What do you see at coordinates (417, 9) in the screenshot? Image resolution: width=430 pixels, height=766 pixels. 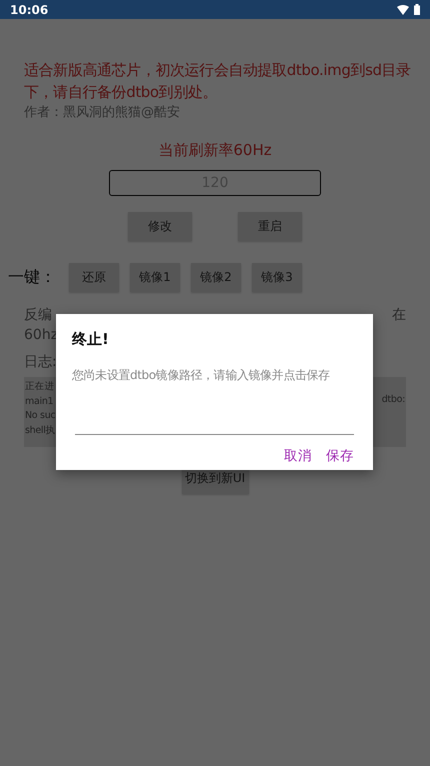 I see `battery-icon` at bounding box center [417, 9].